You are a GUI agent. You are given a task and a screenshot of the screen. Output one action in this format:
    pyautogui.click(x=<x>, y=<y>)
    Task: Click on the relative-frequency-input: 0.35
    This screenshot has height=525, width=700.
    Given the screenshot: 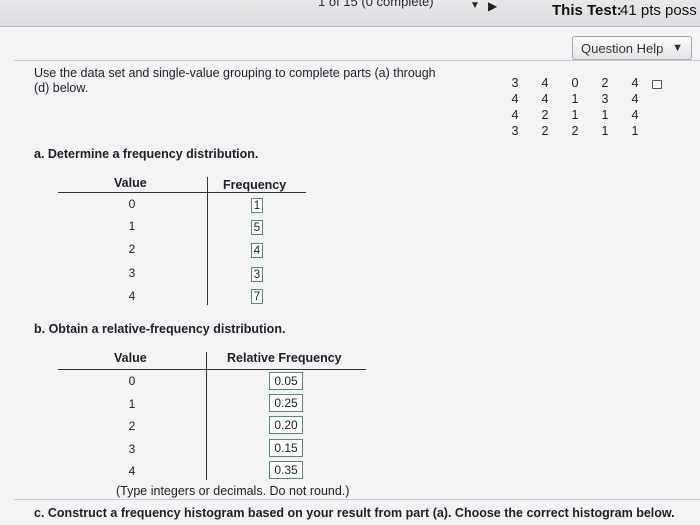 What is the action you would take?
    pyautogui.click(x=286, y=470)
    